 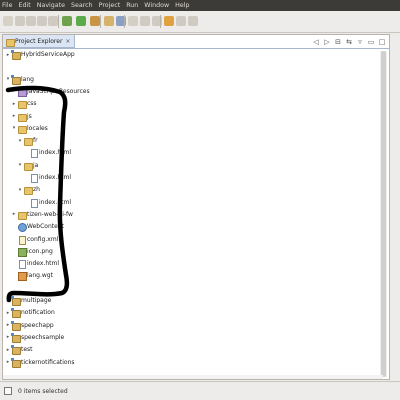 I want to click on tree-item: ▸ js, so click(x=21, y=116).